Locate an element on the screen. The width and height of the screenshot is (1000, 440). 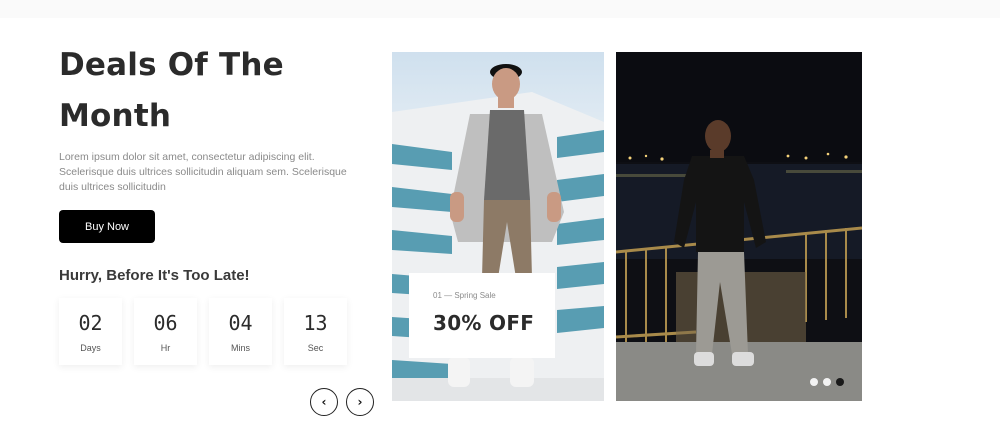
countdown-label: Mins is located at coordinates (240, 347).